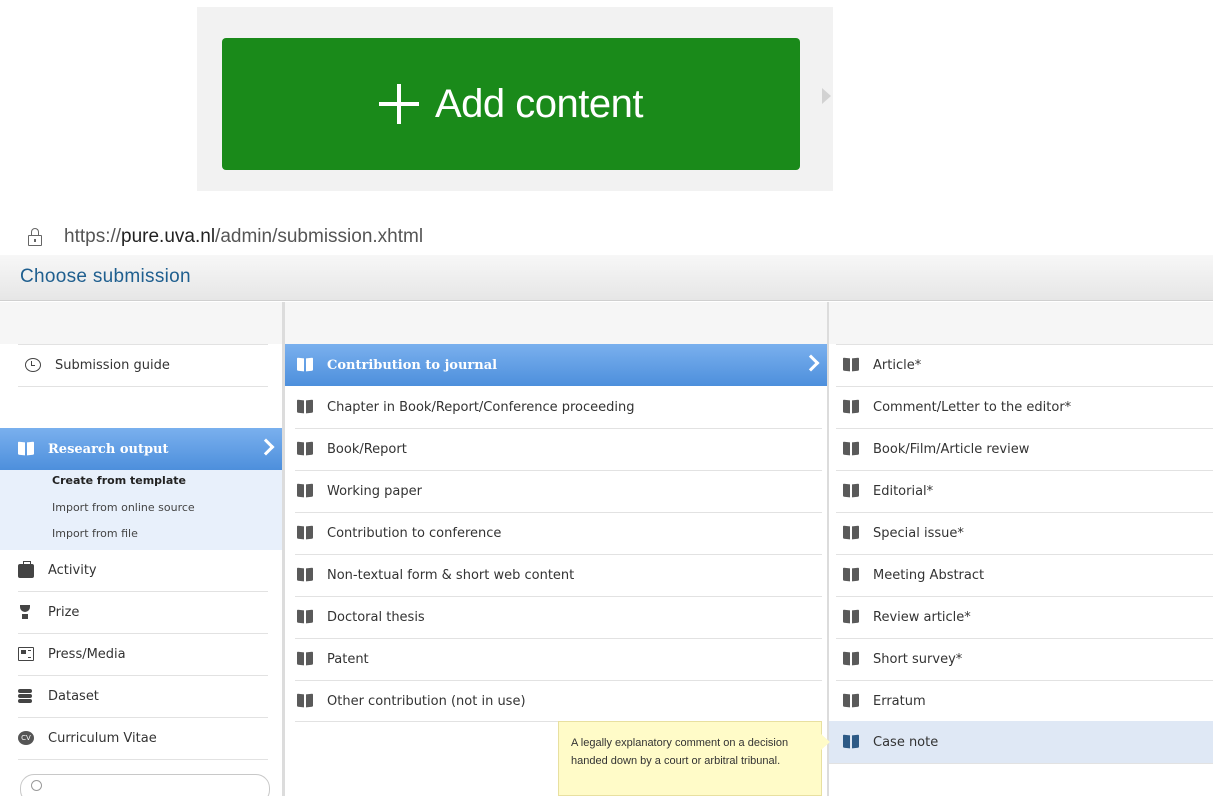 This screenshot has width=1213, height=796. I want to click on import-from-file-link: Import from file, so click(95, 533).